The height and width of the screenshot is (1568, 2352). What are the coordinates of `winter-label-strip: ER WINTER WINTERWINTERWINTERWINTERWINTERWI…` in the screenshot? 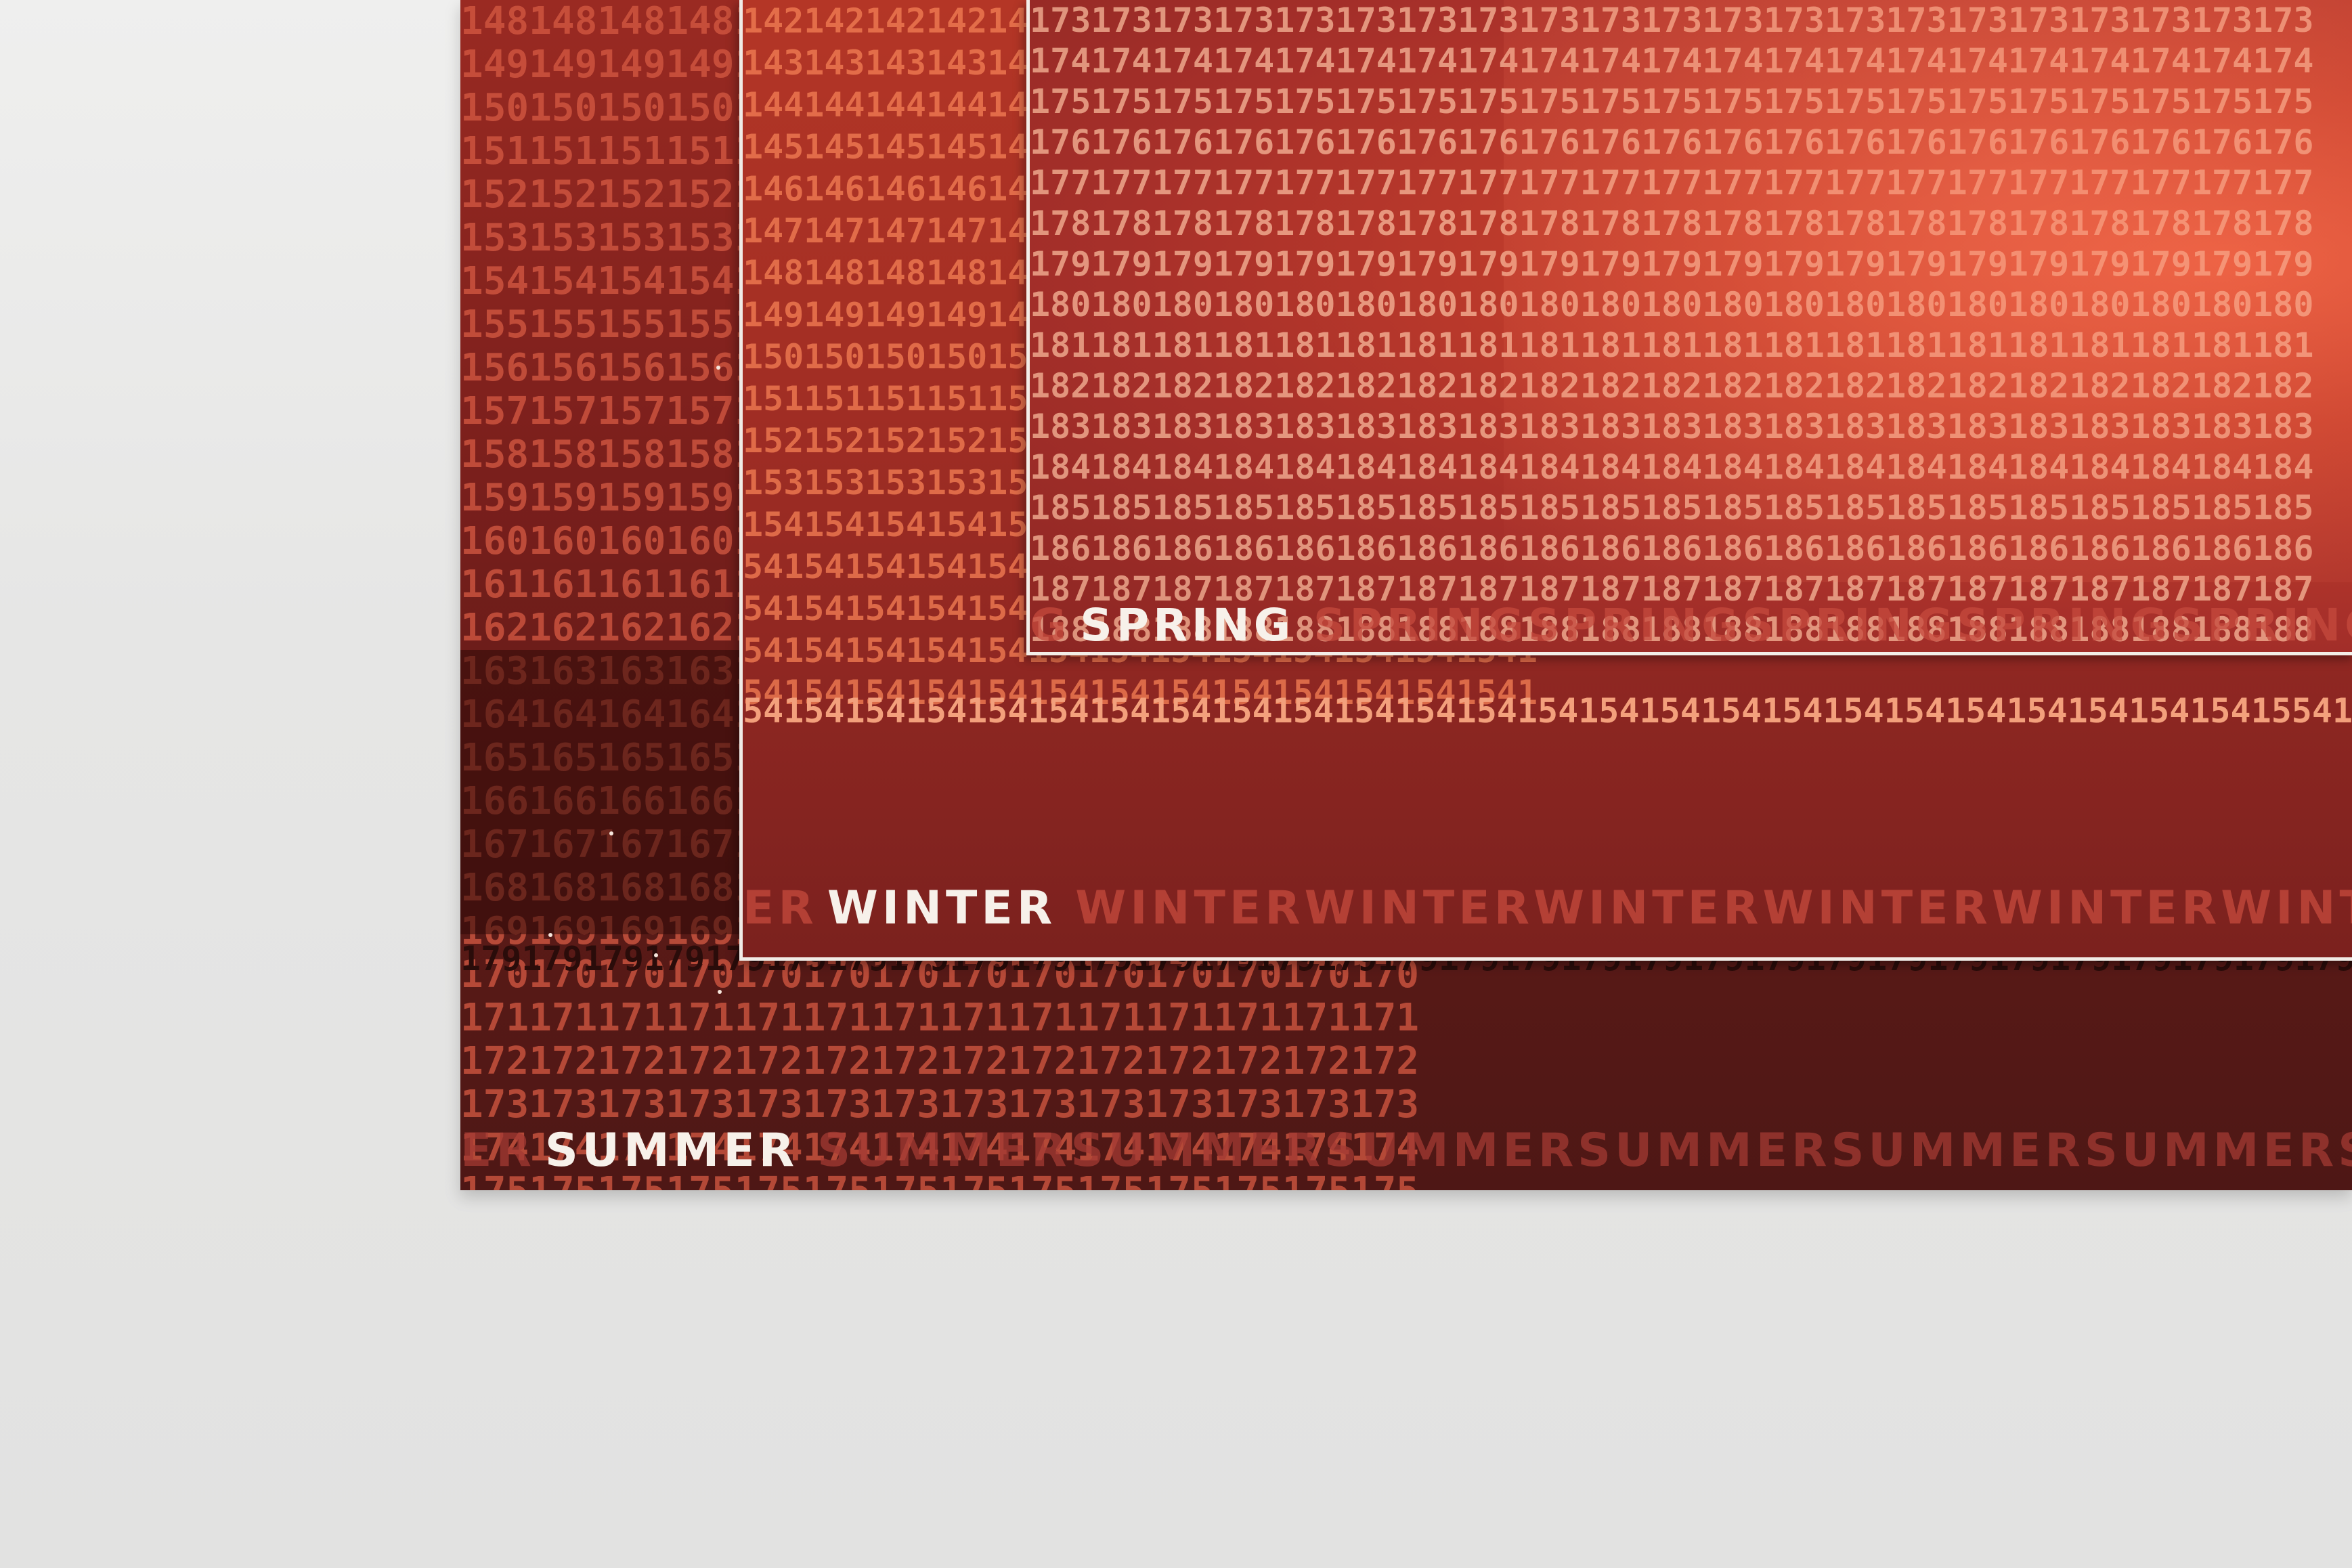 It's located at (1547, 908).